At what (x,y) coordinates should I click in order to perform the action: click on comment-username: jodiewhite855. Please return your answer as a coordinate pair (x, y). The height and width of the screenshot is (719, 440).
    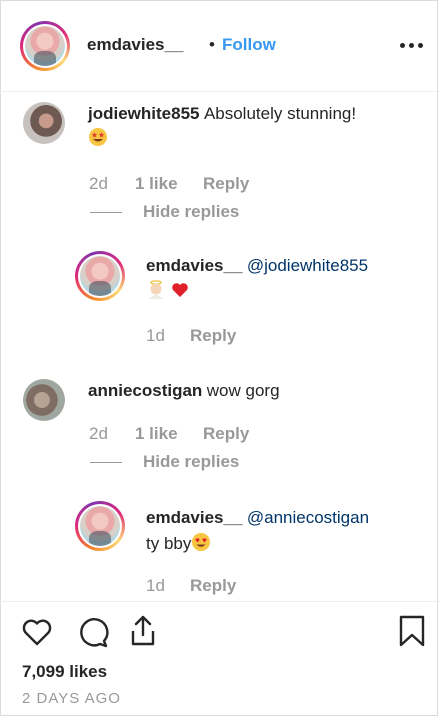
    Looking at the image, I should click on (143, 113).